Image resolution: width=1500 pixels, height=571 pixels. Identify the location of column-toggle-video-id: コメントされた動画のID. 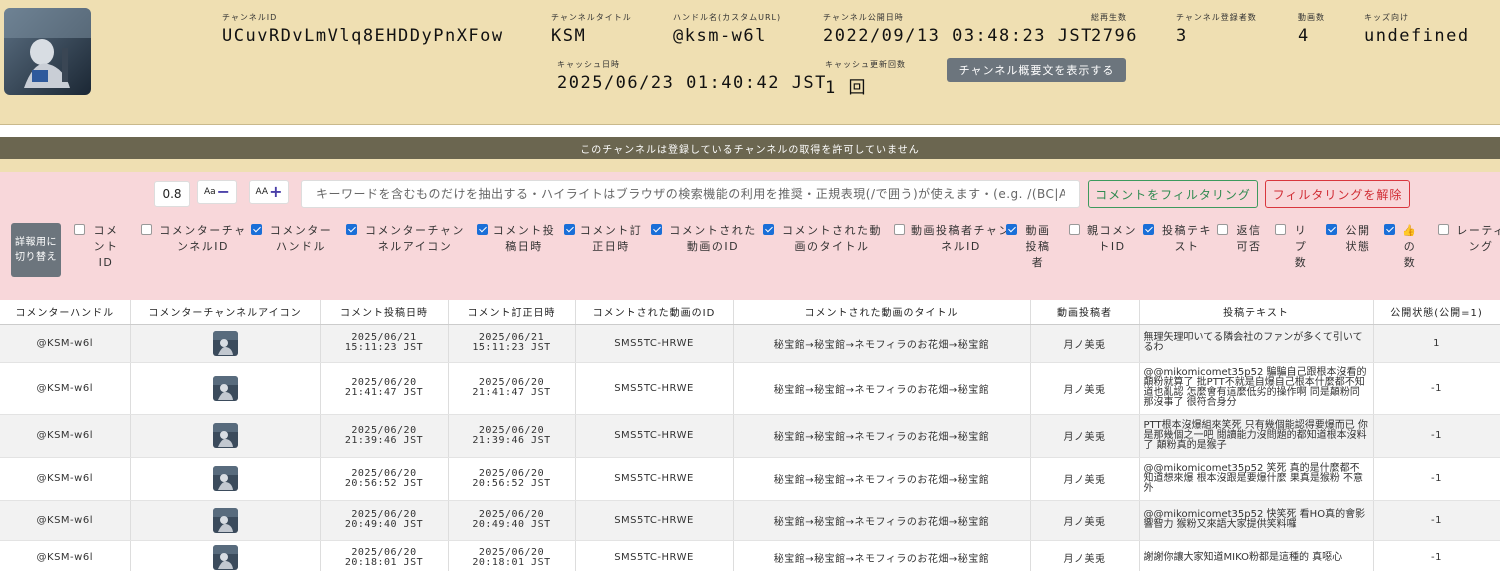
(705, 239).